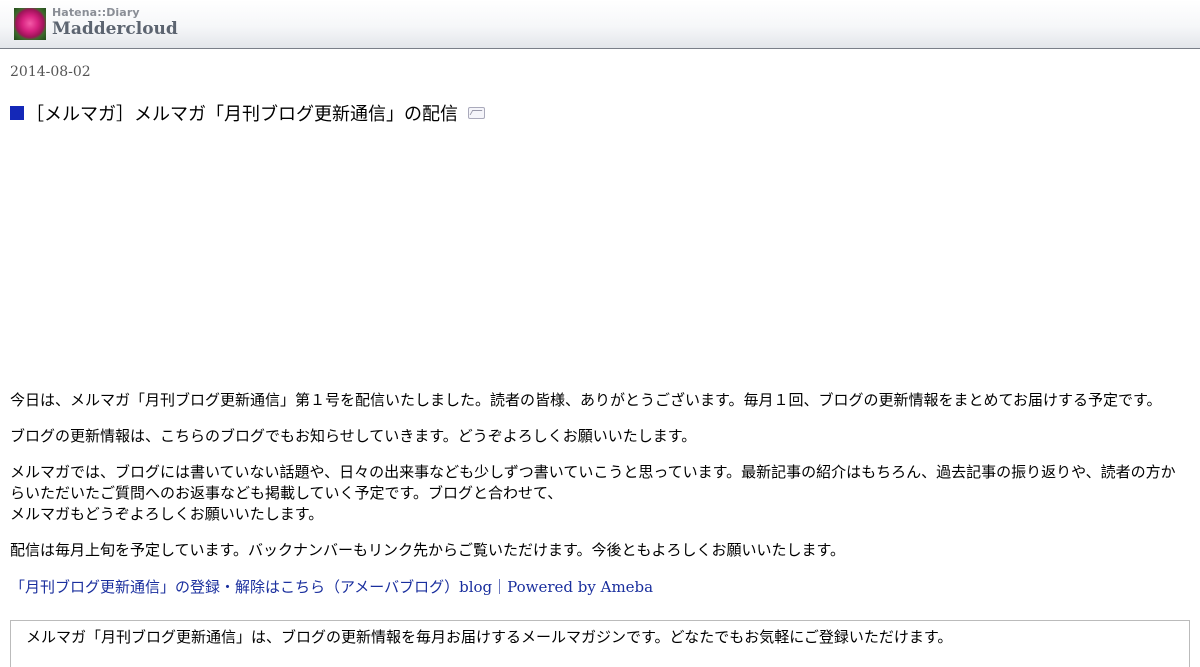 The image size is (1200, 667). I want to click on entry-title-row: ［メルマガ］メルマガ「月刊ブログ更新通信」の配信, so click(600, 113).